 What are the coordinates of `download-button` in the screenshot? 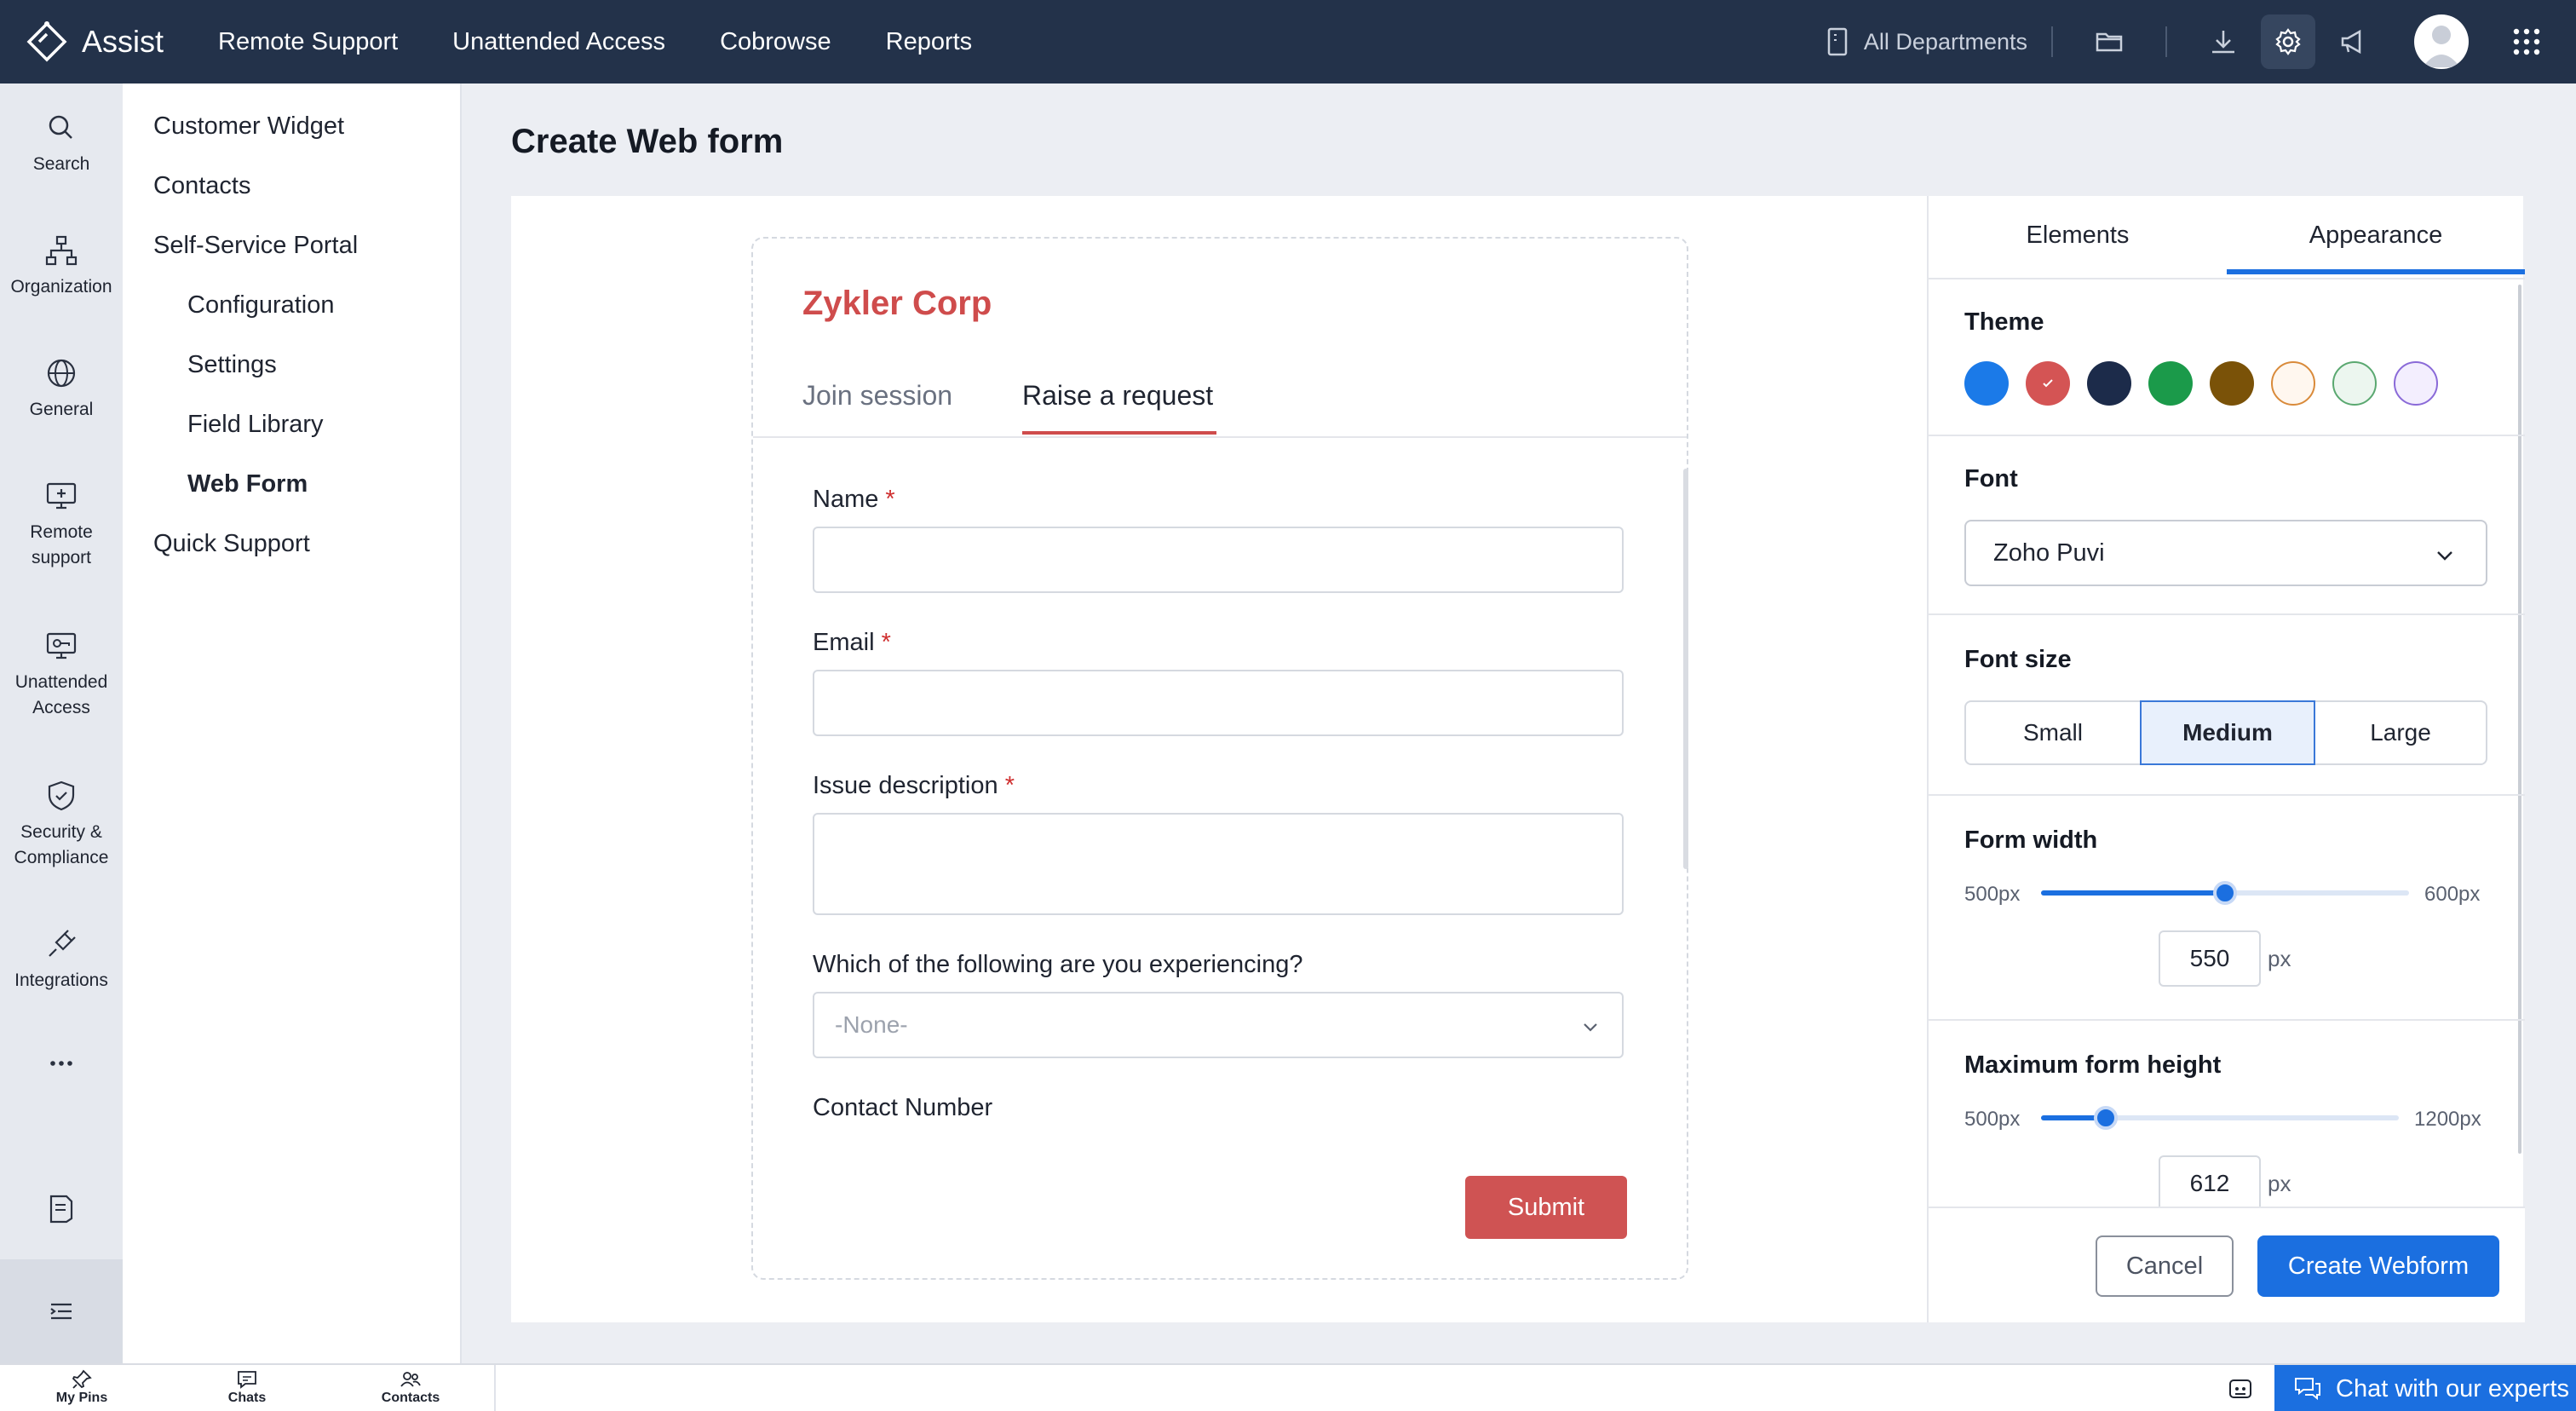 It's located at (2223, 42).